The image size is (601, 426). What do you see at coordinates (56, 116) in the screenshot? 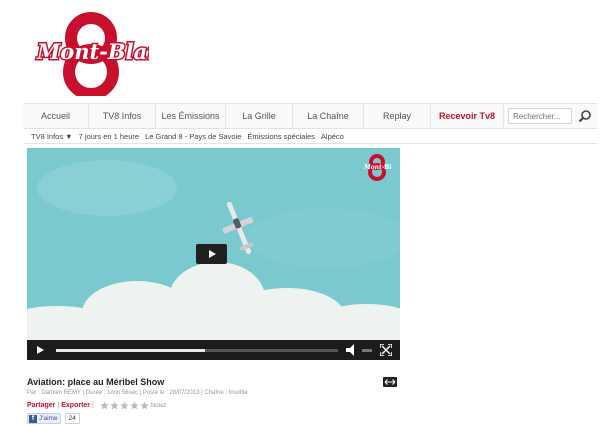
I see `nav-item-accueil: Accueil` at bounding box center [56, 116].